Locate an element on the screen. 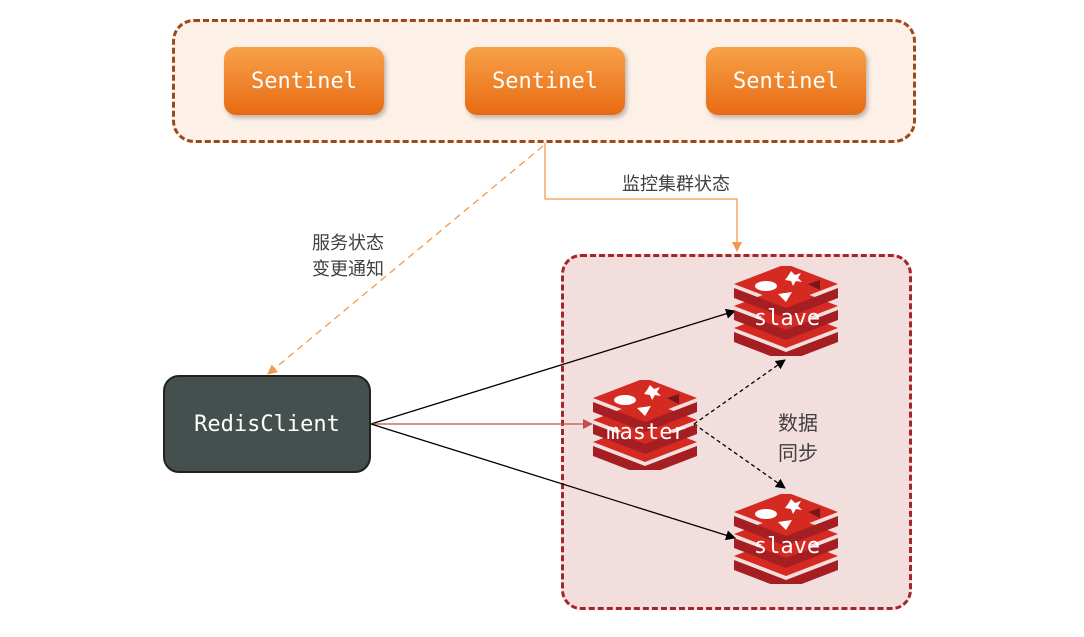  sync-arrow-bottom is located at coordinates (739, 456).